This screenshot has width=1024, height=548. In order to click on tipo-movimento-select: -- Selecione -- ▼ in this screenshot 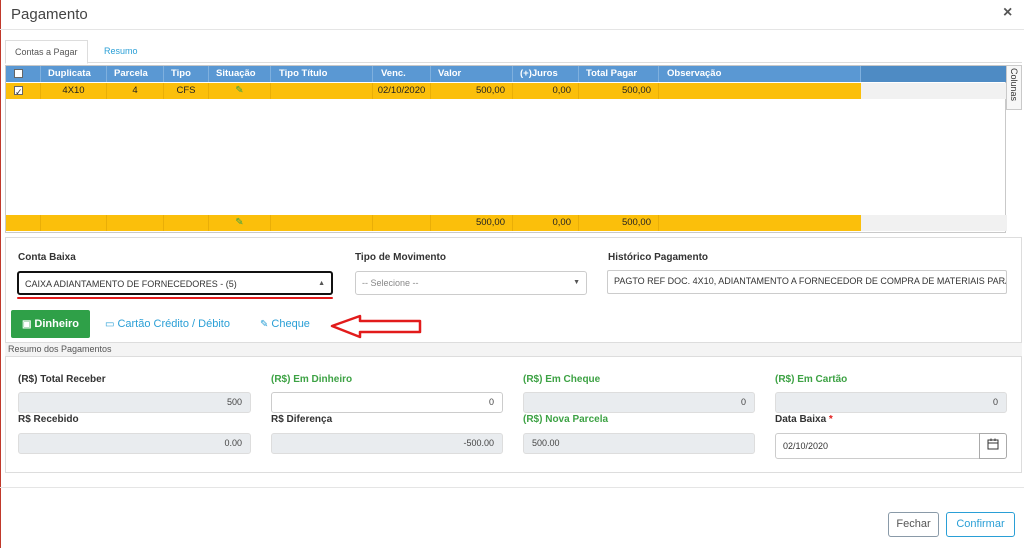, I will do `click(471, 283)`.